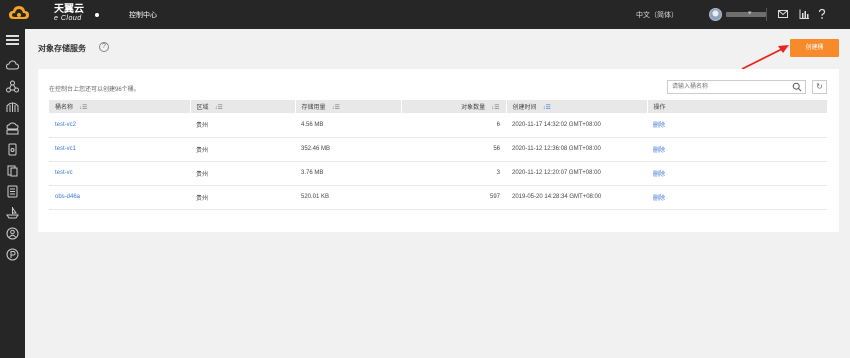  Describe the element at coordinates (67, 197) in the screenshot. I see `bucket-name-link: obs-d46a` at that location.